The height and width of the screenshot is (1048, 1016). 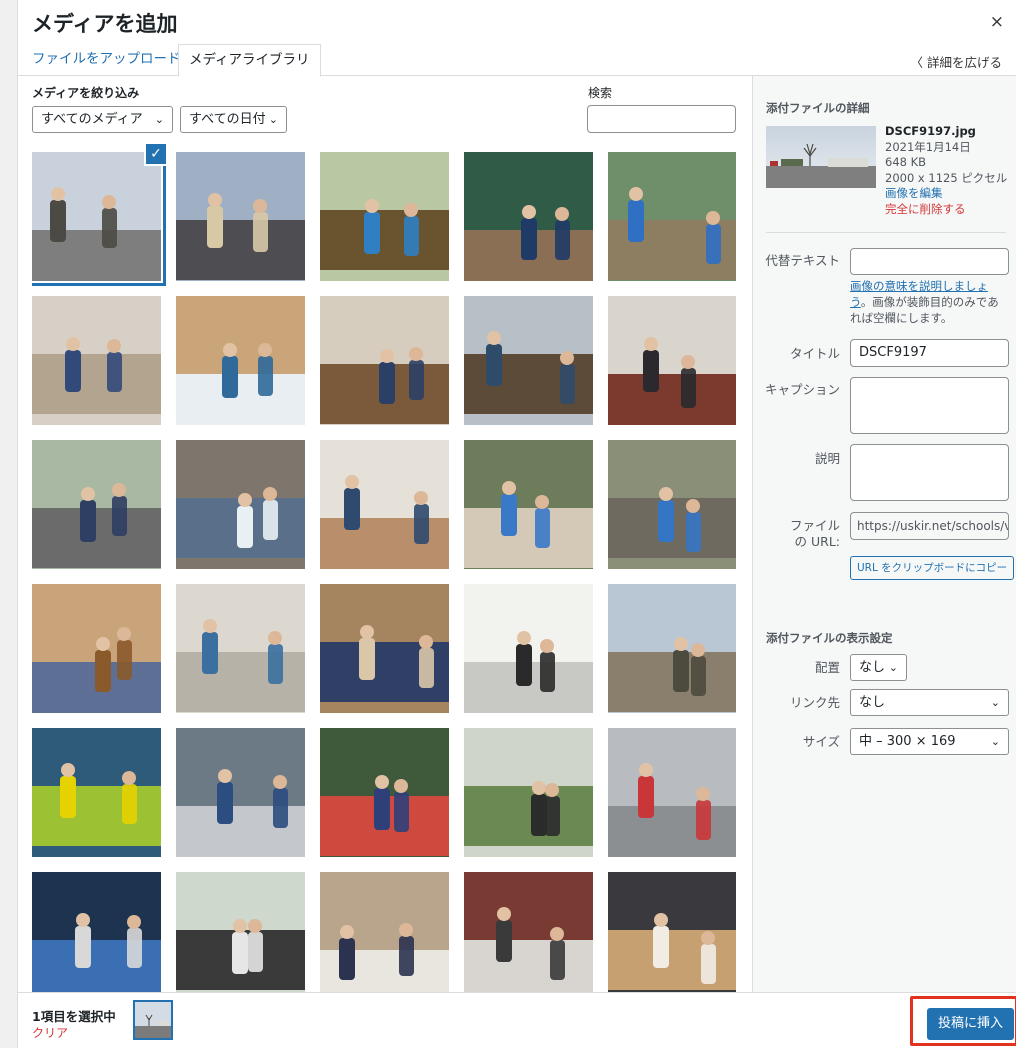 I want to click on expand-details-button: 〈 詳細を広げる, so click(x=956, y=61).